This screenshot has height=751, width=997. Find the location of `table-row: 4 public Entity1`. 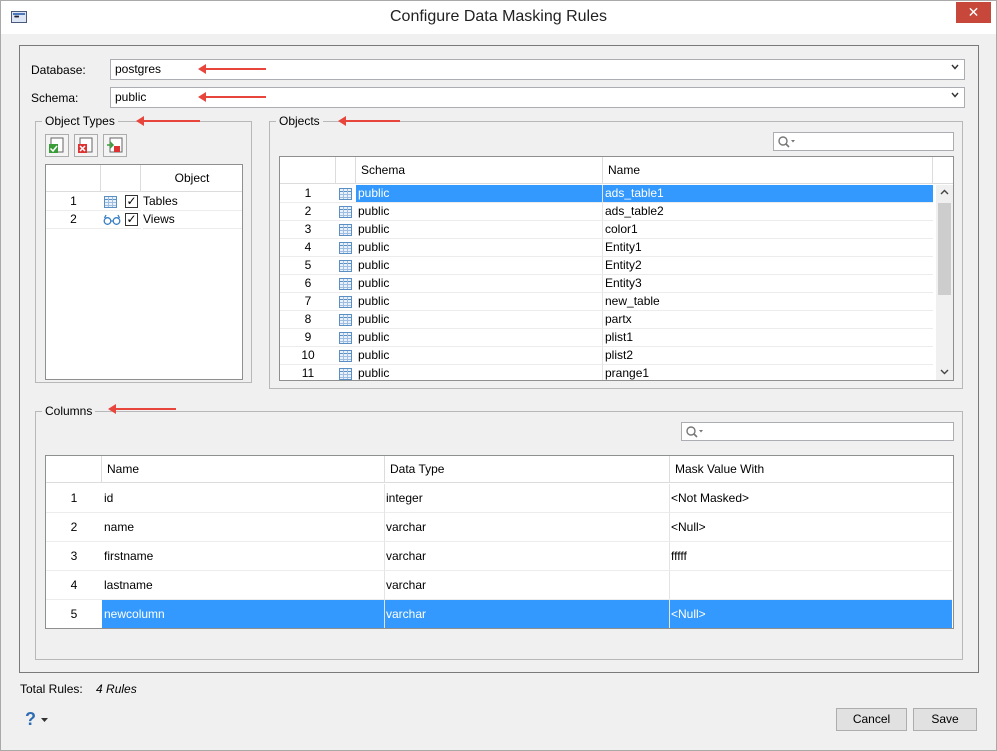

table-row: 4 public Entity1 is located at coordinates (608, 248).